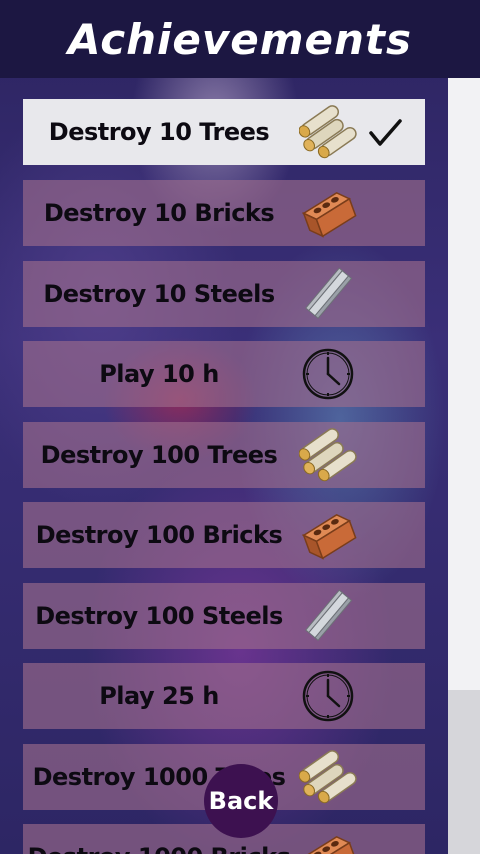 The height and width of the screenshot is (854, 480). What do you see at coordinates (159, 132) in the screenshot?
I see `achievement-label: Destroy 10 Trees` at bounding box center [159, 132].